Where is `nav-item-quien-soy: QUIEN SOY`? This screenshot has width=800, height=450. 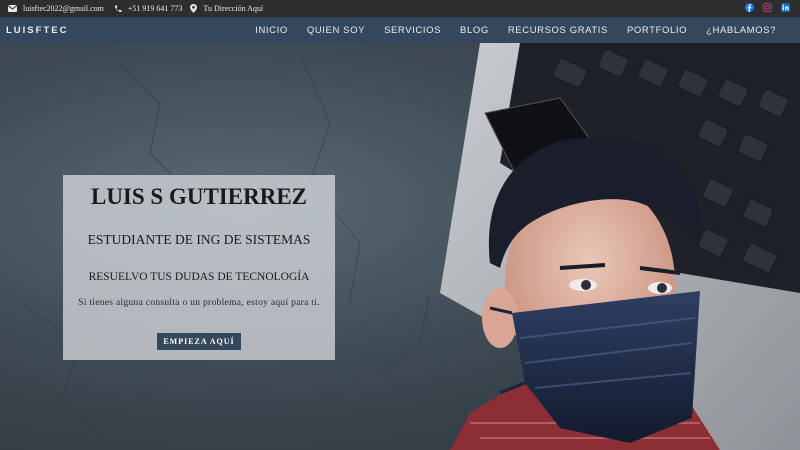 nav-item-quien-soy: QUIEN SOY is located at coordinates (336, 30).